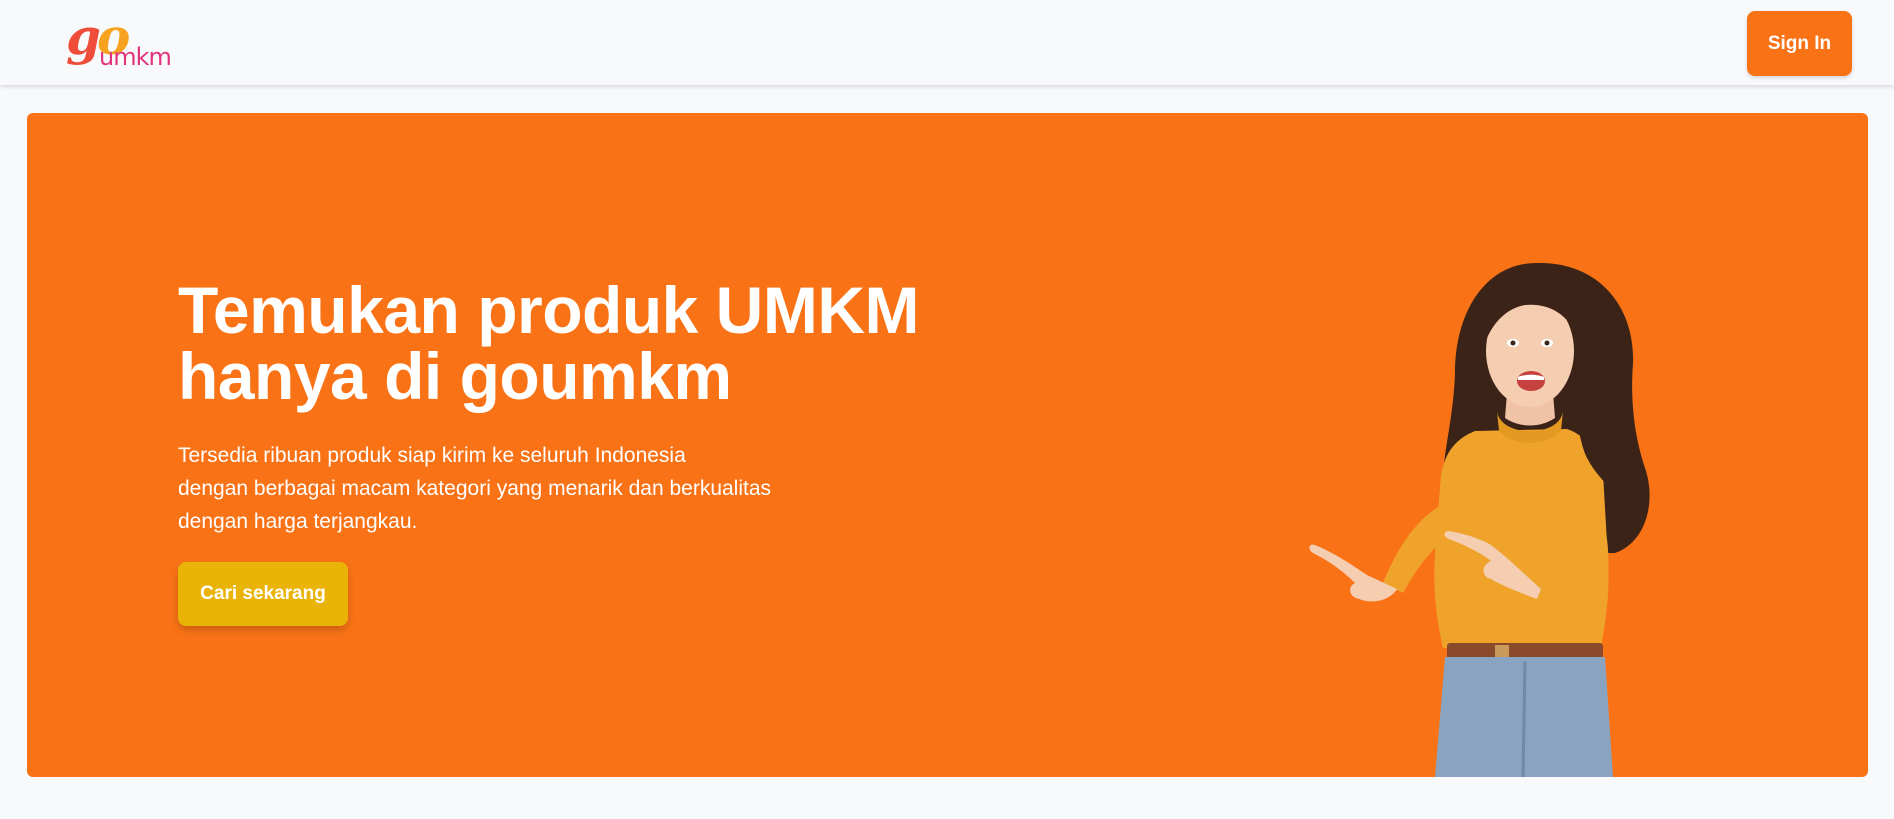 This screenshot has width=1894, height=819. Describe the element at coordinates (455, 376) in the screenshot. I see `hero-title-line-2: hanya di goumkm` at that location.